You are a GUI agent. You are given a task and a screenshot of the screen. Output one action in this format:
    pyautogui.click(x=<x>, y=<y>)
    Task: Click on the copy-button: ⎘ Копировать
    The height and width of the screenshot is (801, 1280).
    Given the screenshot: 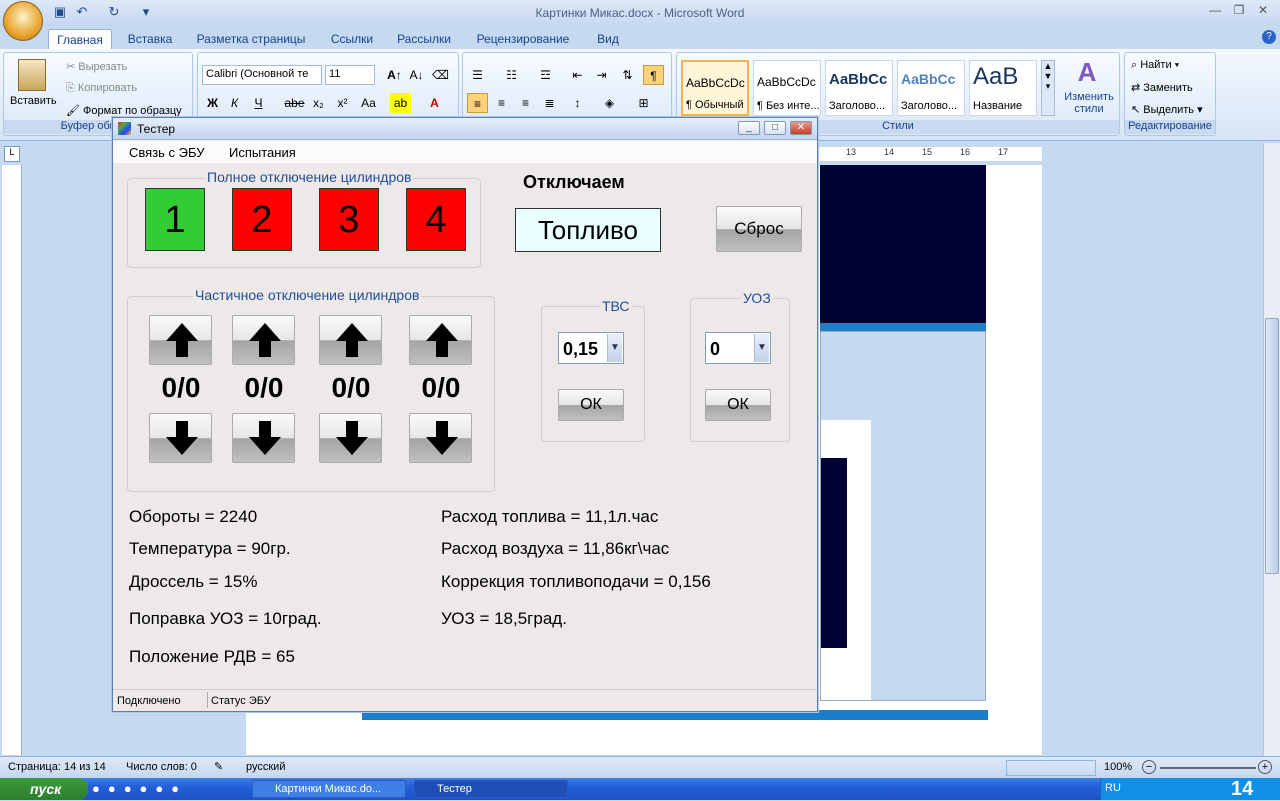 What is the action you would take?
    pyautogui.click(x=101, y=88)
    